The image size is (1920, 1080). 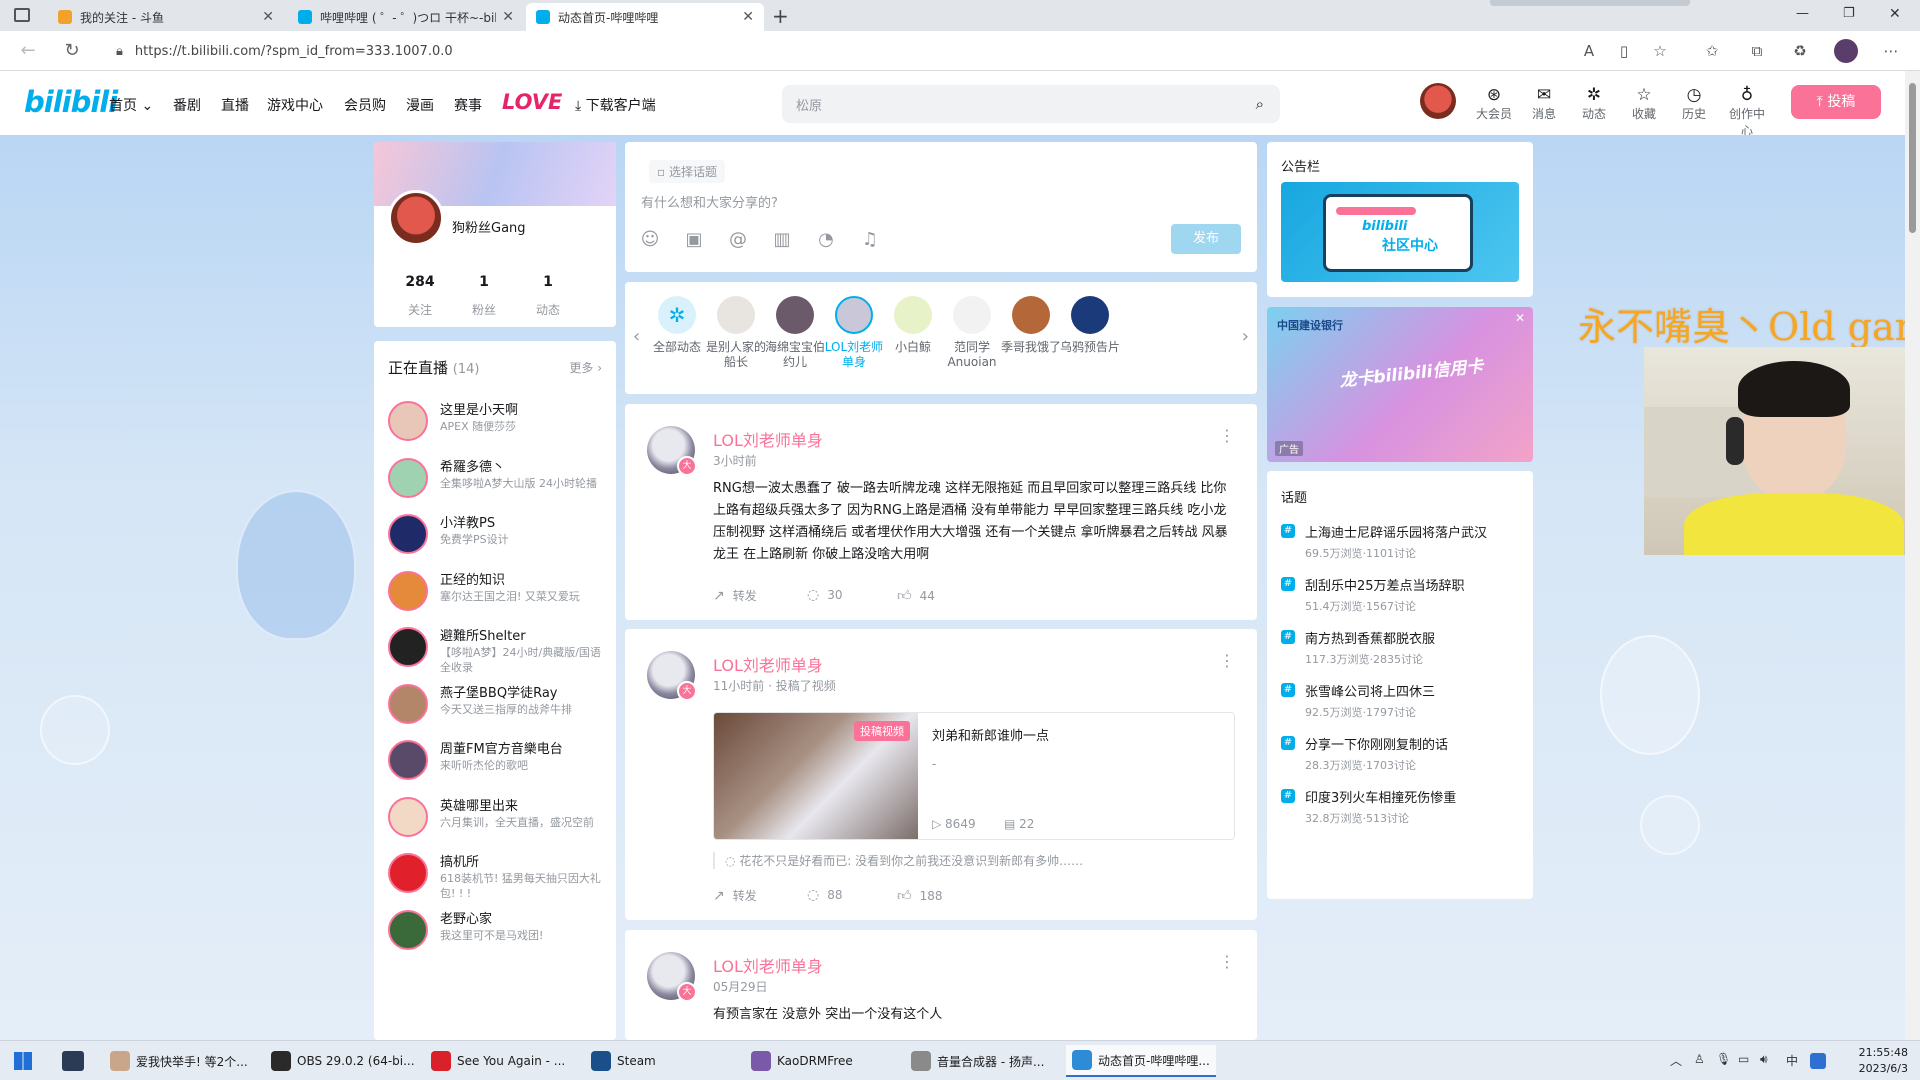 What do you see at coordinates (1438, 101) in the screenshot?
I see `user-avatar` at bounding box center [1438, 101].